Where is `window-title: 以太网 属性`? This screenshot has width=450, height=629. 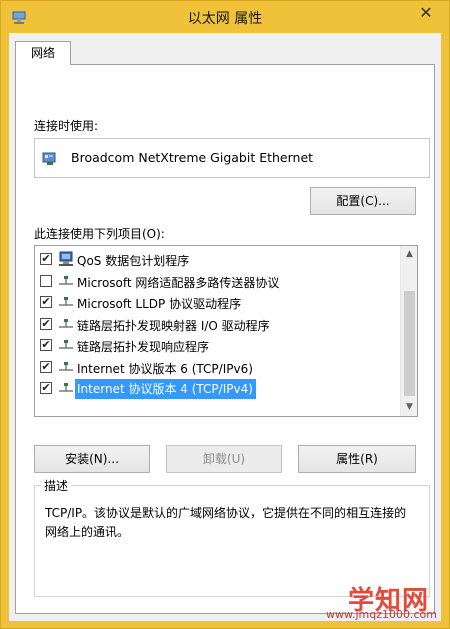
window-title: 以太网 属性 is located at coordinates (225, 19).